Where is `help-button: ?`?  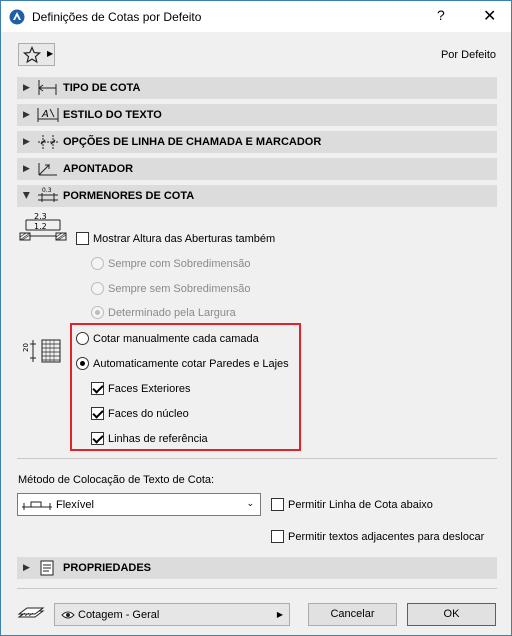
help-button: ? is located at coordinates (441, 15).